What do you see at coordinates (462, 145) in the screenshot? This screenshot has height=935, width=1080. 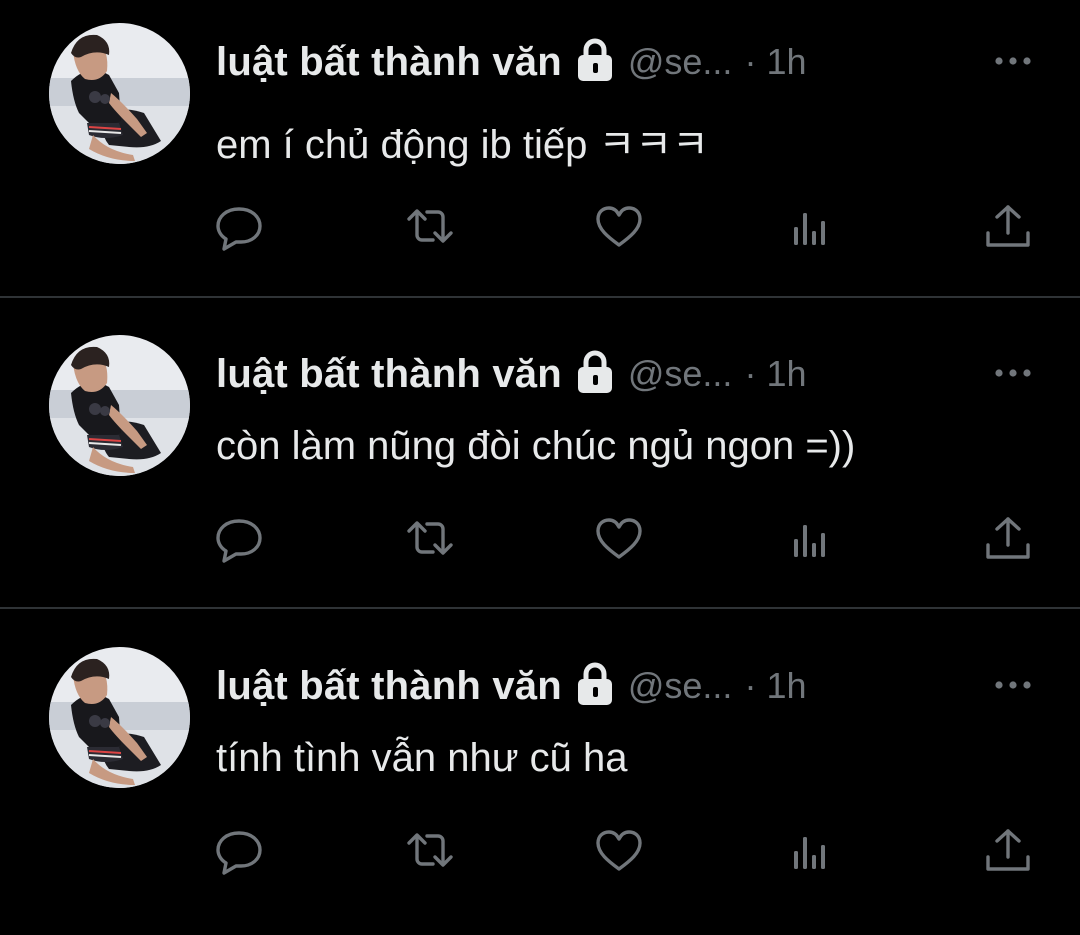 I see `tweet-text: em í chủ động ib tiếp ㅋㅋㅋ` at bounding box center [462, 145].